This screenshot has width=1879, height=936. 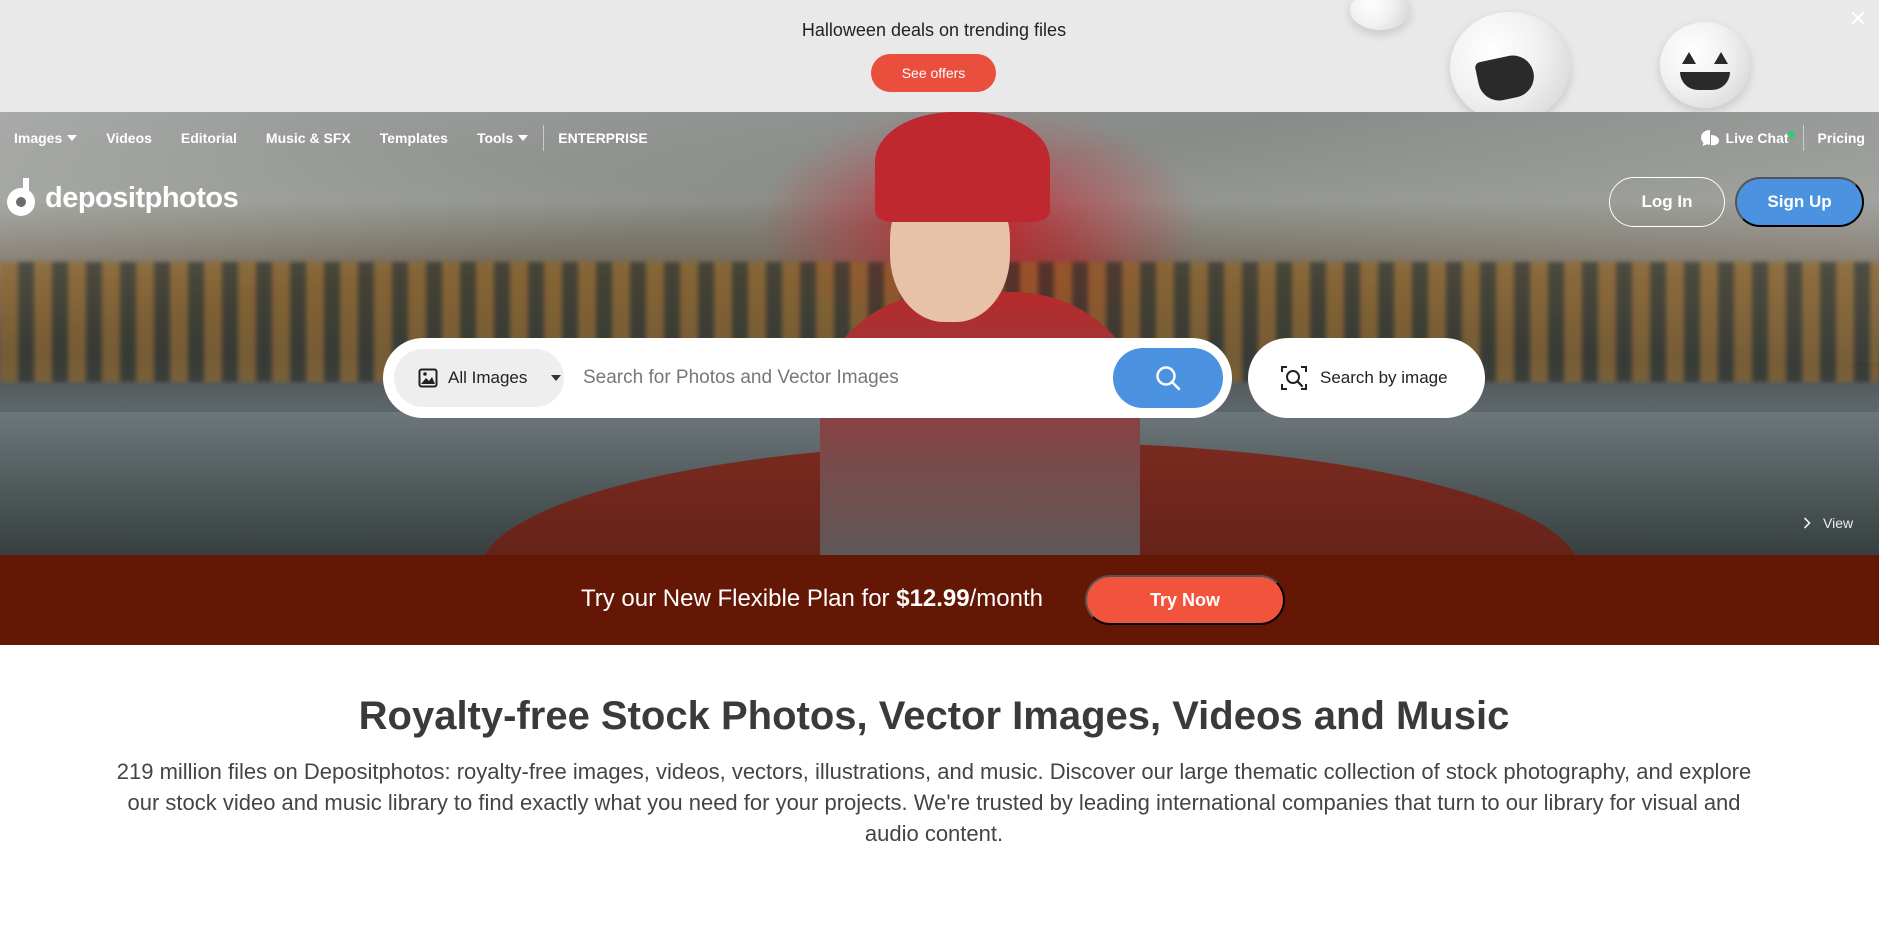 I want to click on promo-title: Halloween deals on trending files, so click(x=934, y=30).